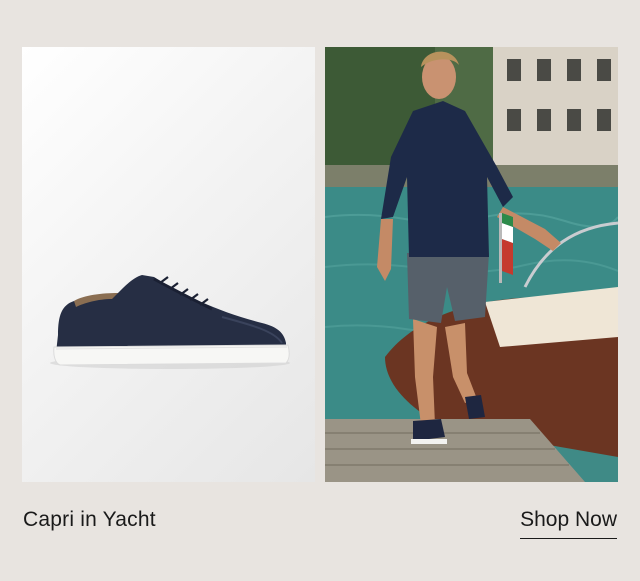 The width and height of the screenshot is (640, 581). What do you see at coordinates (89, 519) in the screenshot?
I see `promo-caption: Capri in Yacht` at bounding box center [89, 519].